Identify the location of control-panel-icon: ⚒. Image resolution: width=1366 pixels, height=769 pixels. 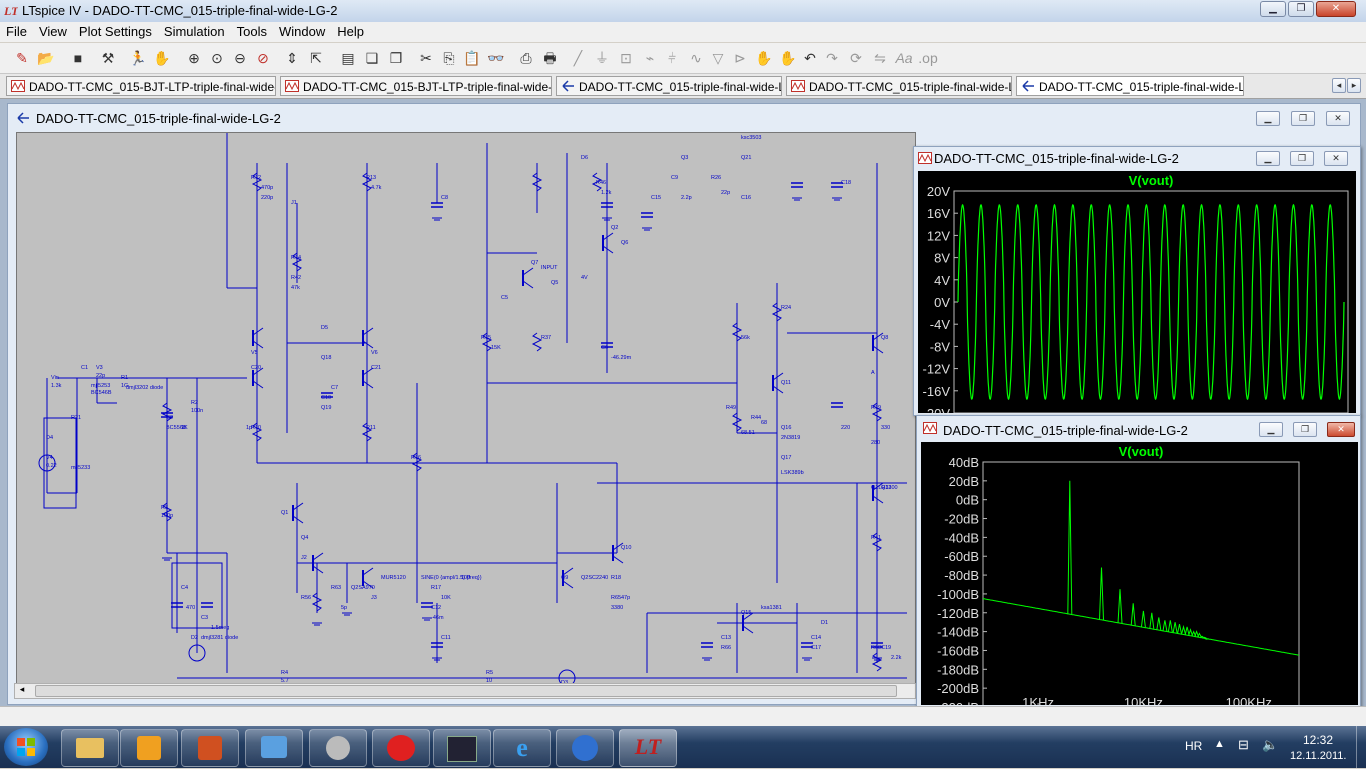
(108, 58).